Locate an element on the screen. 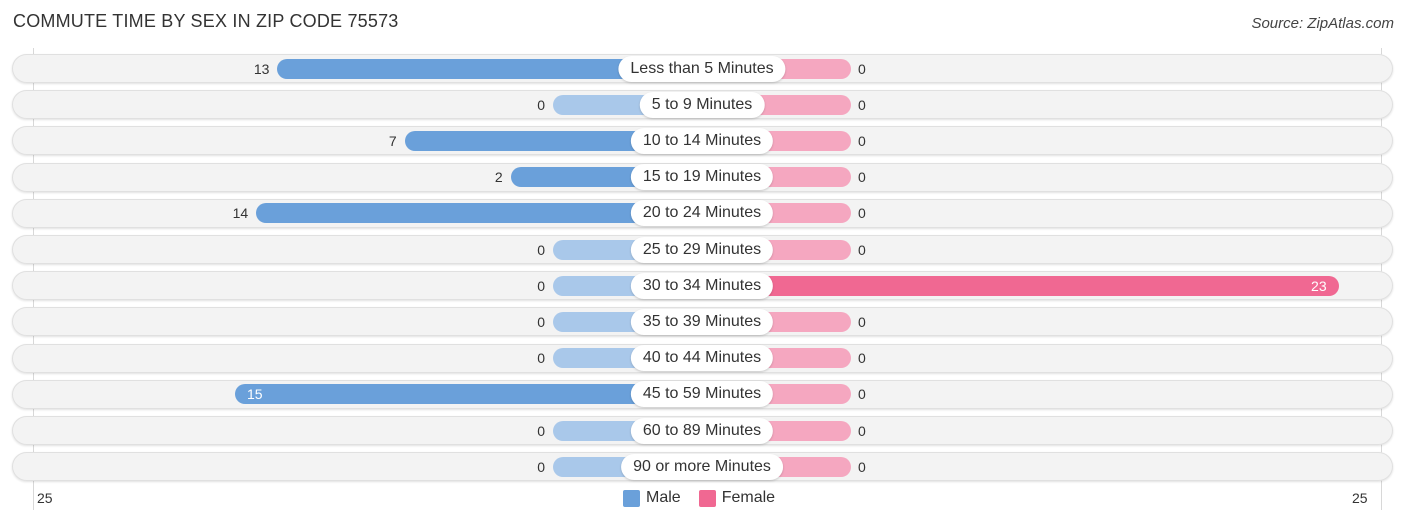 The width and height of the screenshot is (1406, 523). axis-tick-left: 25 is located at coordinates (45, 498).